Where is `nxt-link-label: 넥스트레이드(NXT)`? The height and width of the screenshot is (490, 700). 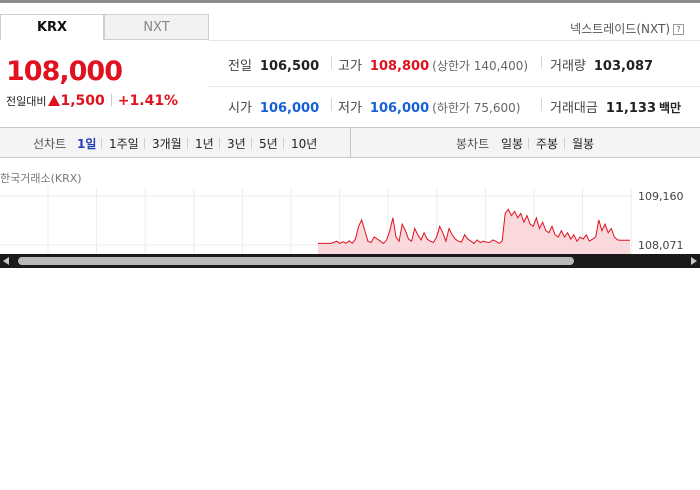 nxt-link-label: 넥스트레이드(NXT) is located at coordinates (620, 29).